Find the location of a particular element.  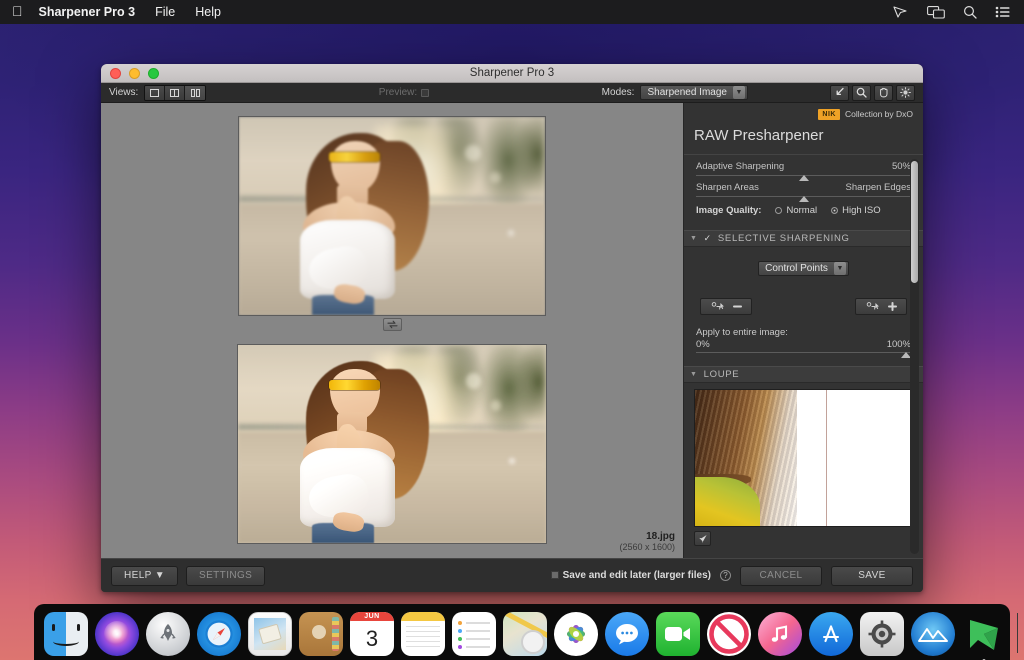

cancel-button: CANCEL is located at coordinates (781, 575).